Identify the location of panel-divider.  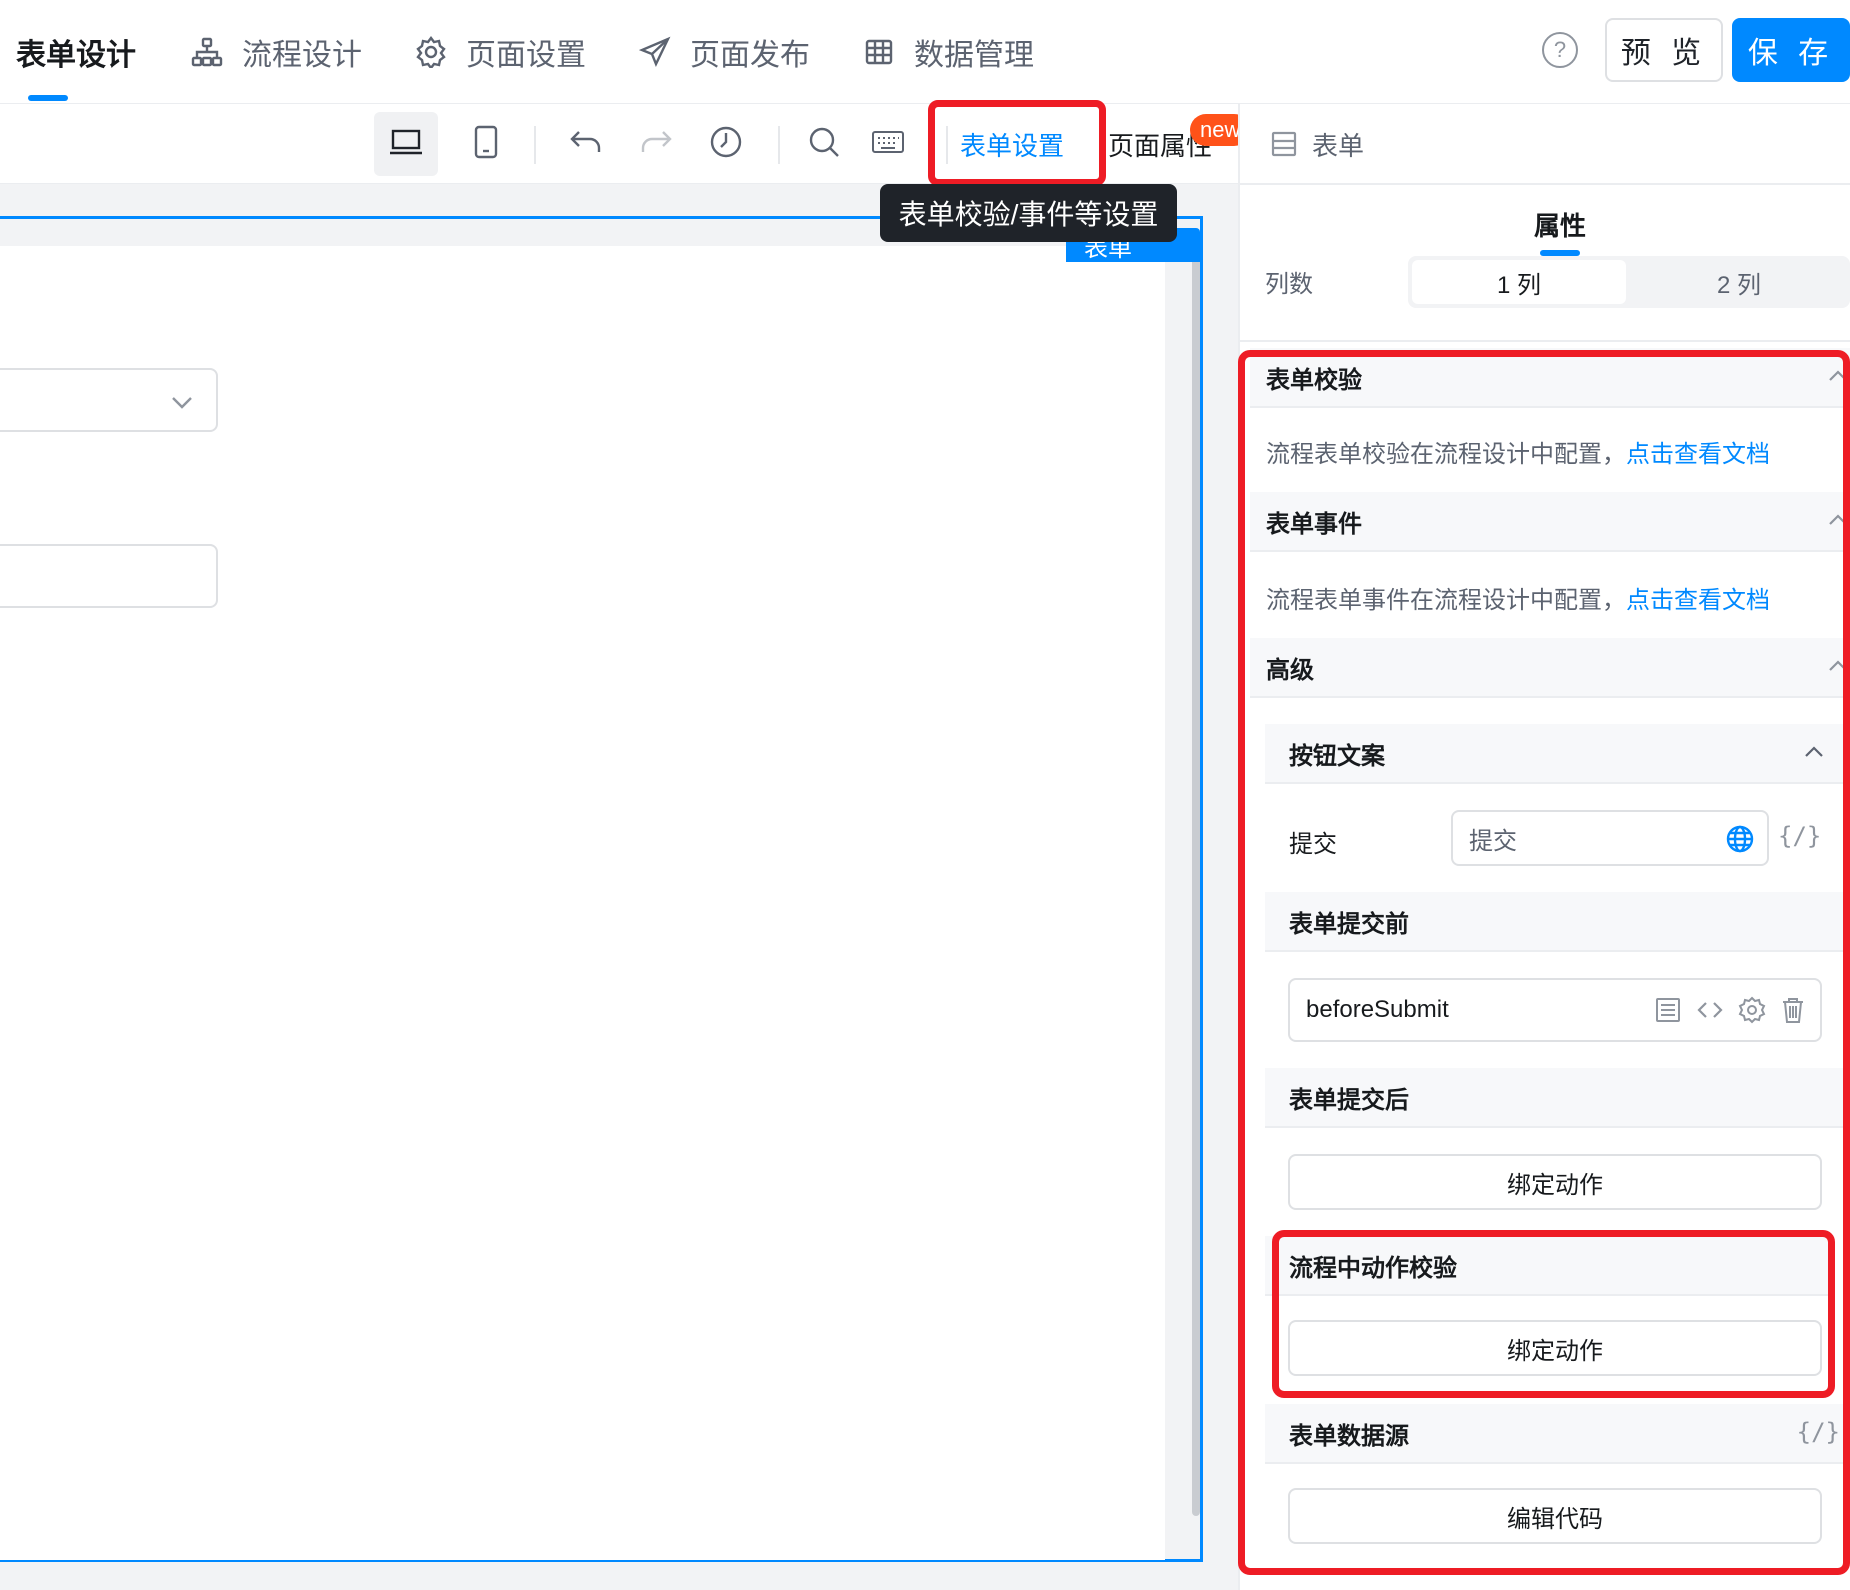
(1544, 341).